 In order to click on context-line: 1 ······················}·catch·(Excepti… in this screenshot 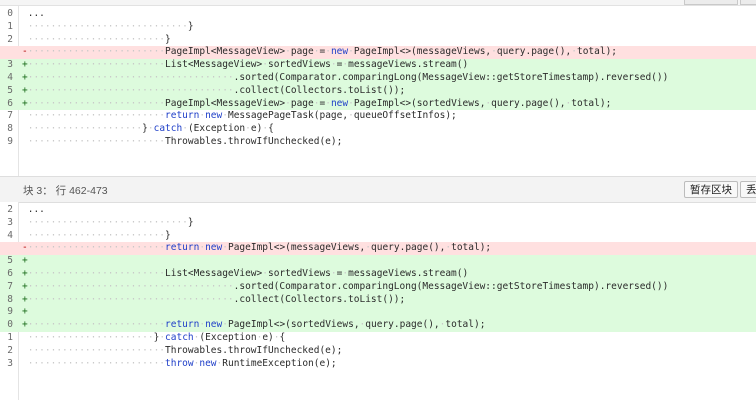, I will do `click(378, 338)`.